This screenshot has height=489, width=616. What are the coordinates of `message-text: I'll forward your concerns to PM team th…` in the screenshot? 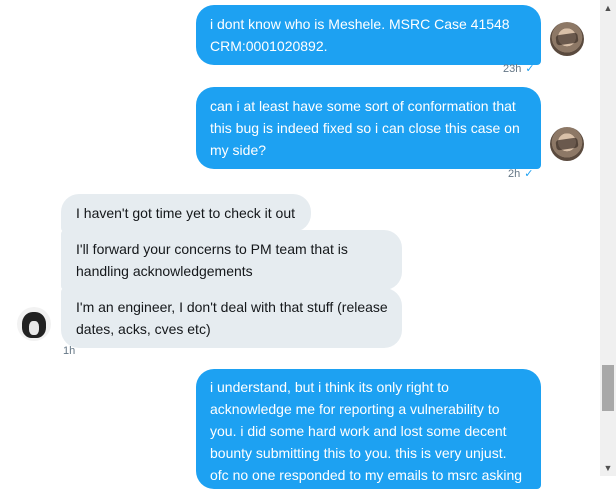 It's located at (212, 260).